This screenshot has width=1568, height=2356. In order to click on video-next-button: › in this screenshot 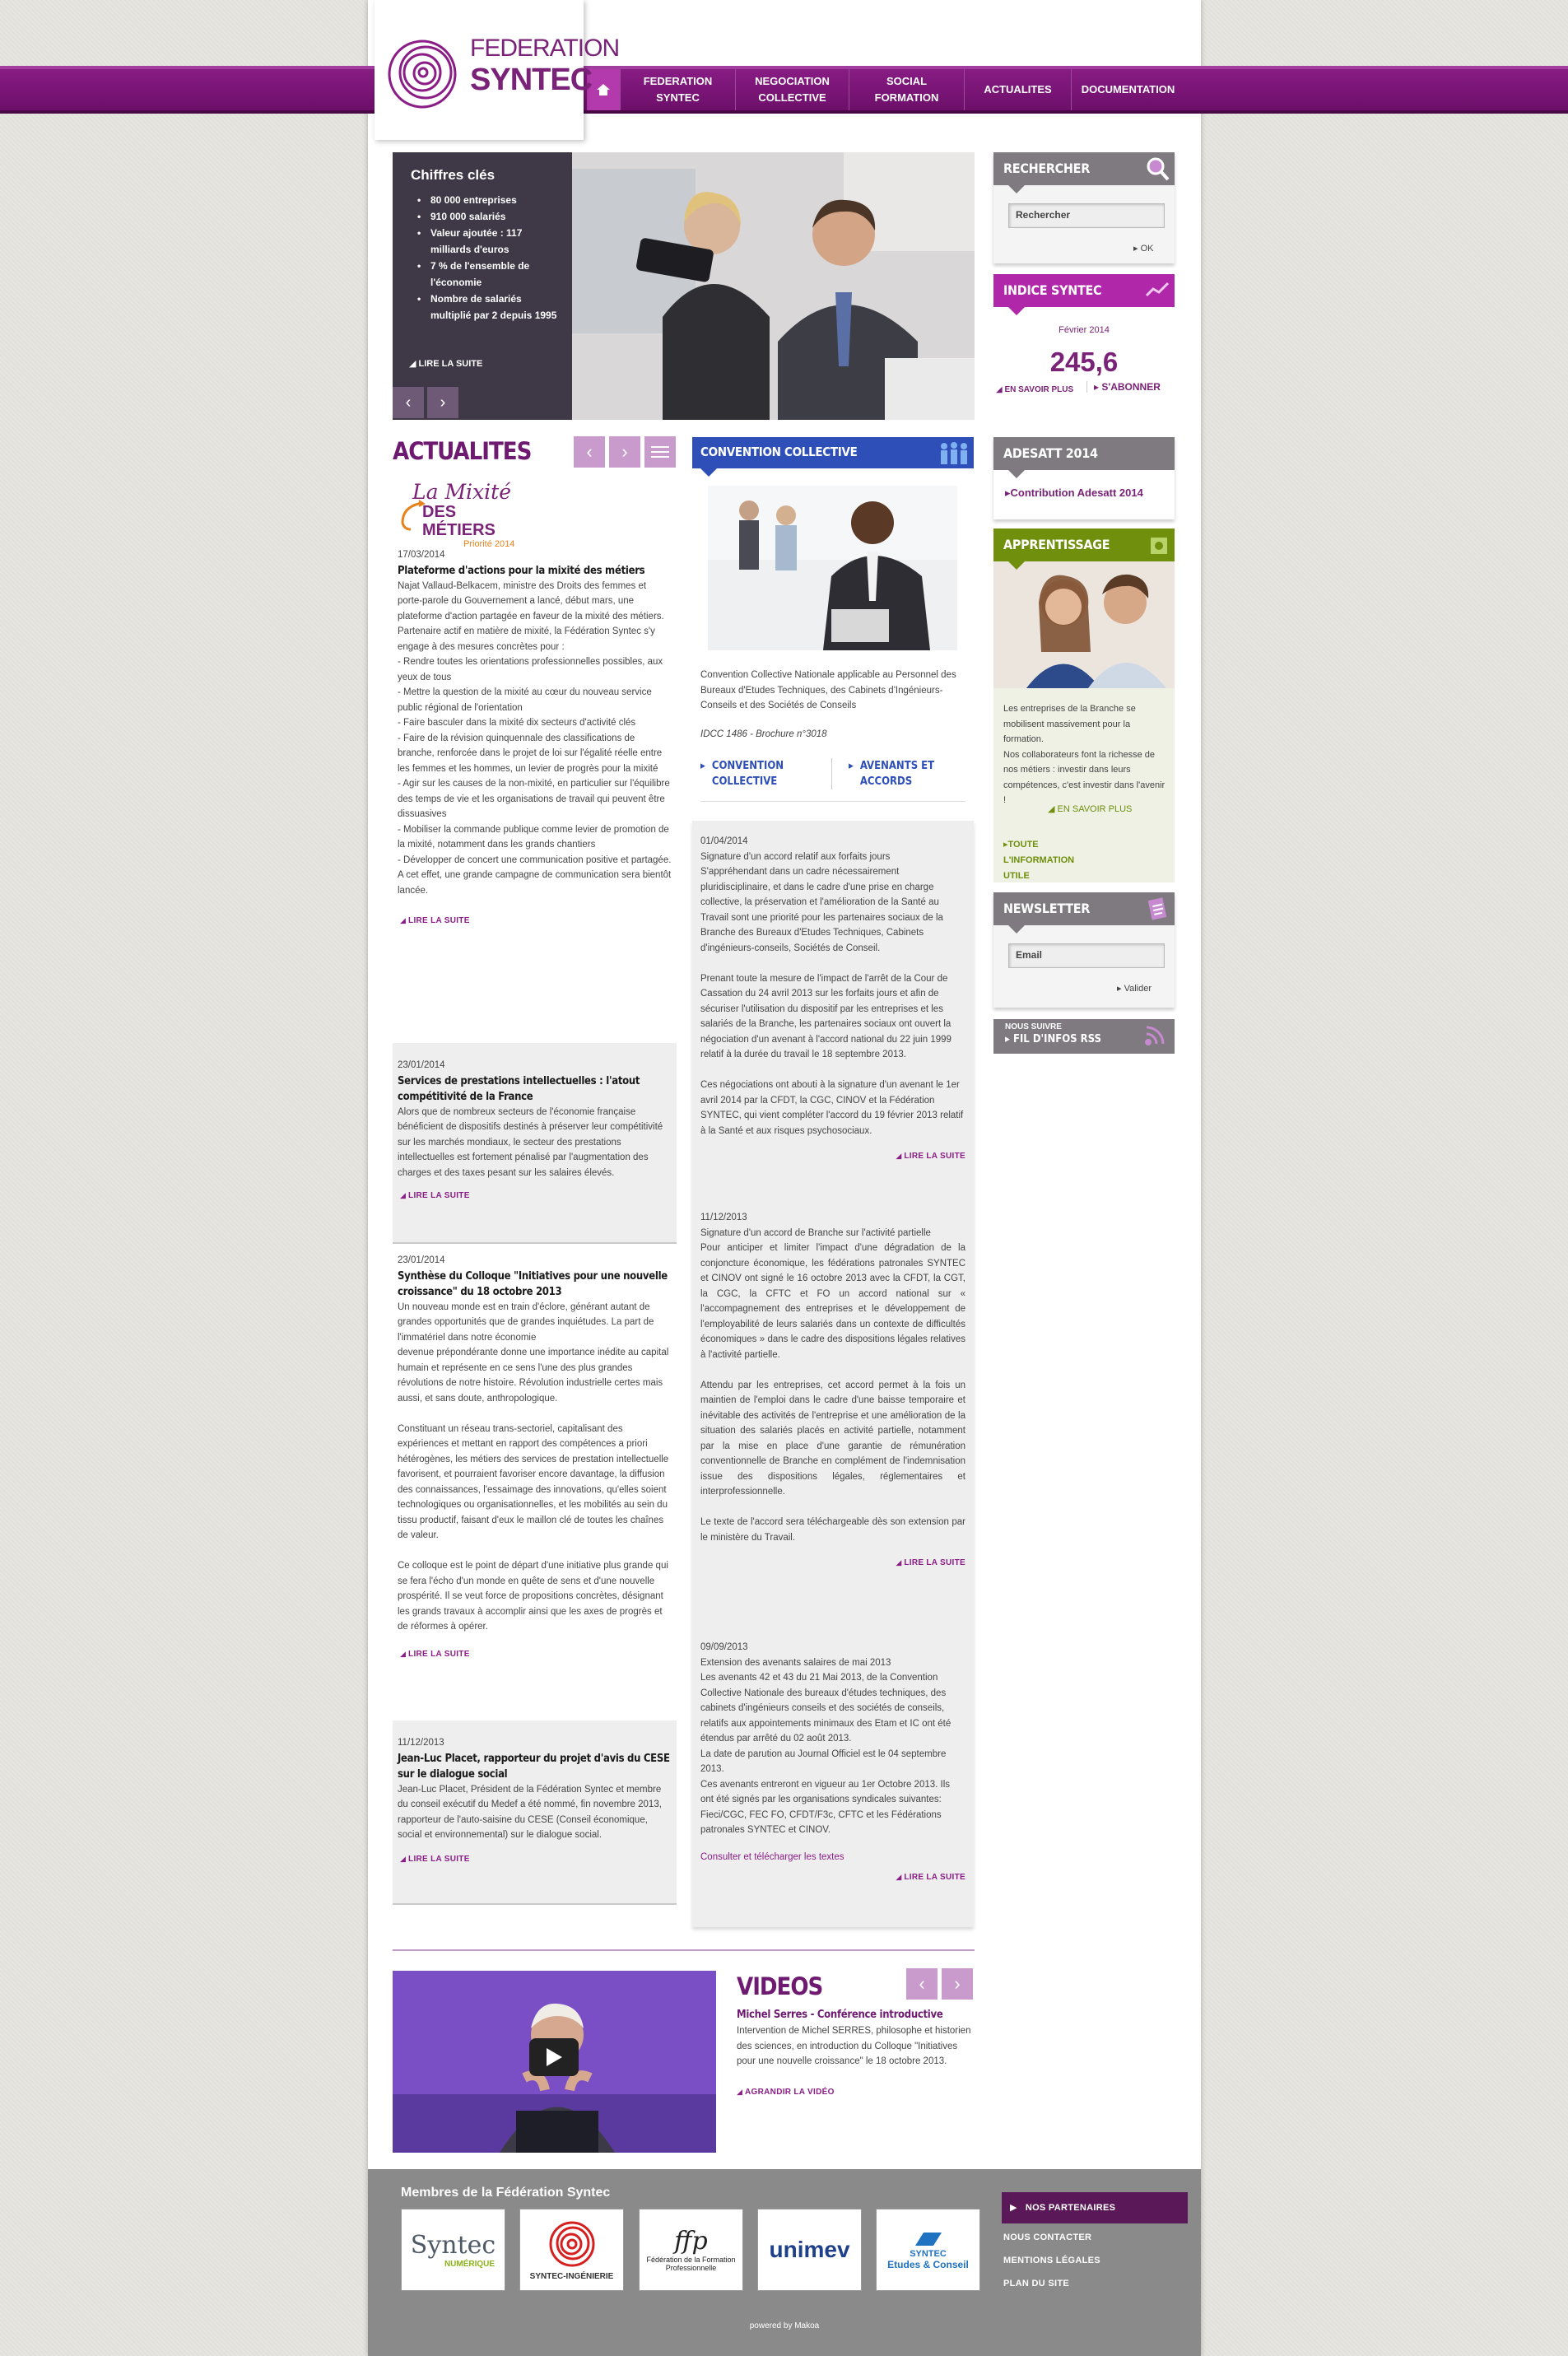, I will do `click(957, 1984)`.